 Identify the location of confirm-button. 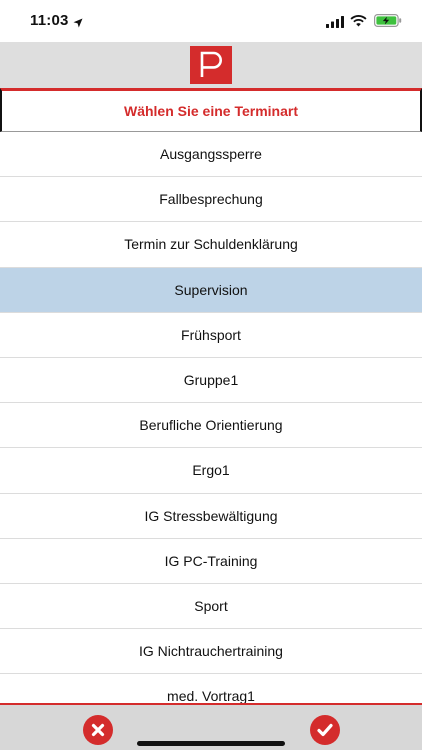
(325, 730).